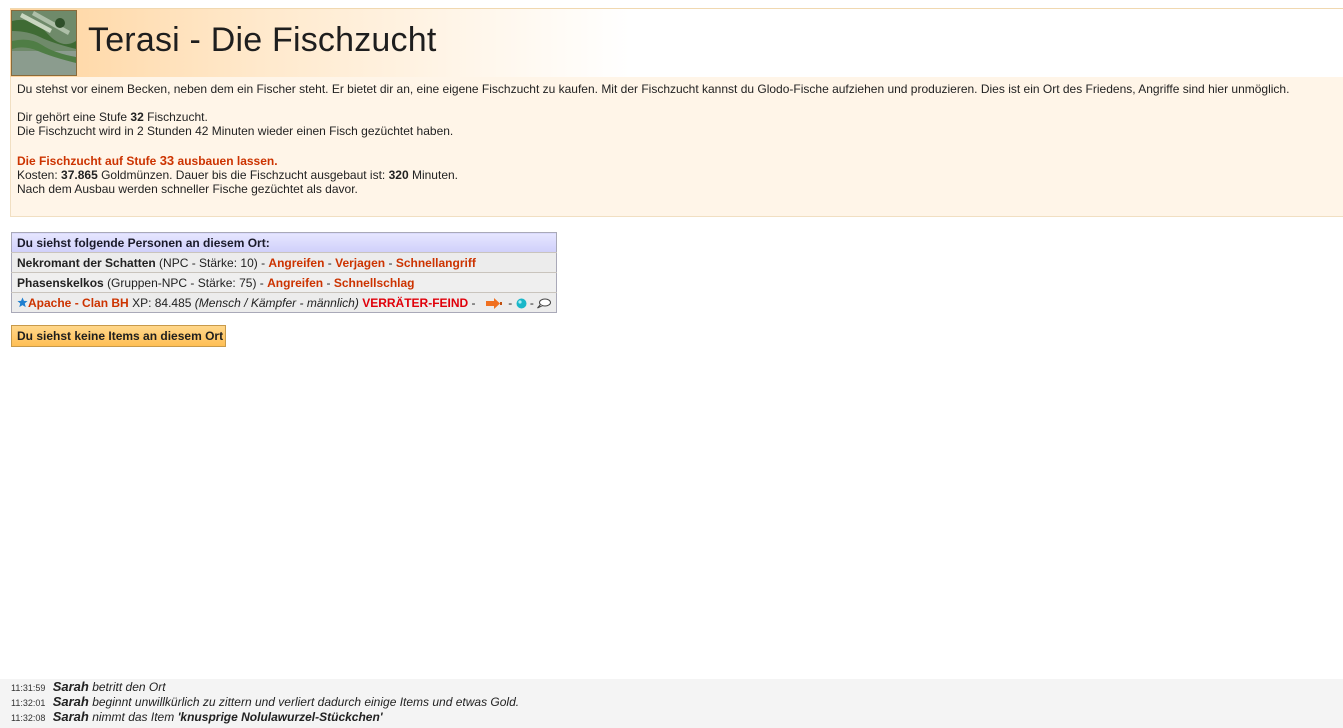 The height and width of the screenshot is (728, 1343). Describe the element at coordinates (676, 43) in the screenshot. I see `place-header: Terasi - Die Fischzucht` at that location.